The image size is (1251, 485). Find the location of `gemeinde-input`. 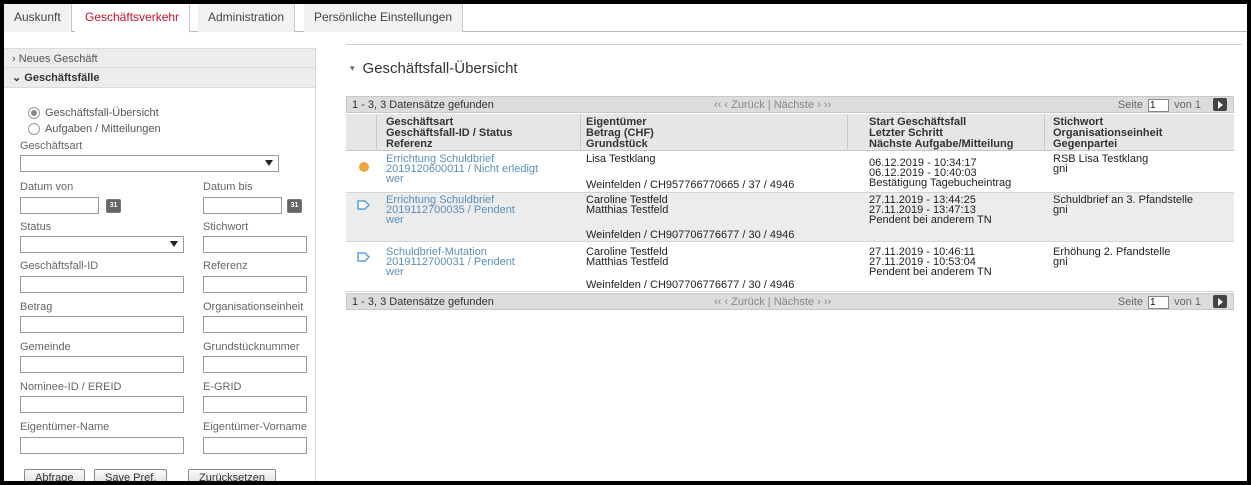

gemeinde-input is located at coordinates (102, 364).